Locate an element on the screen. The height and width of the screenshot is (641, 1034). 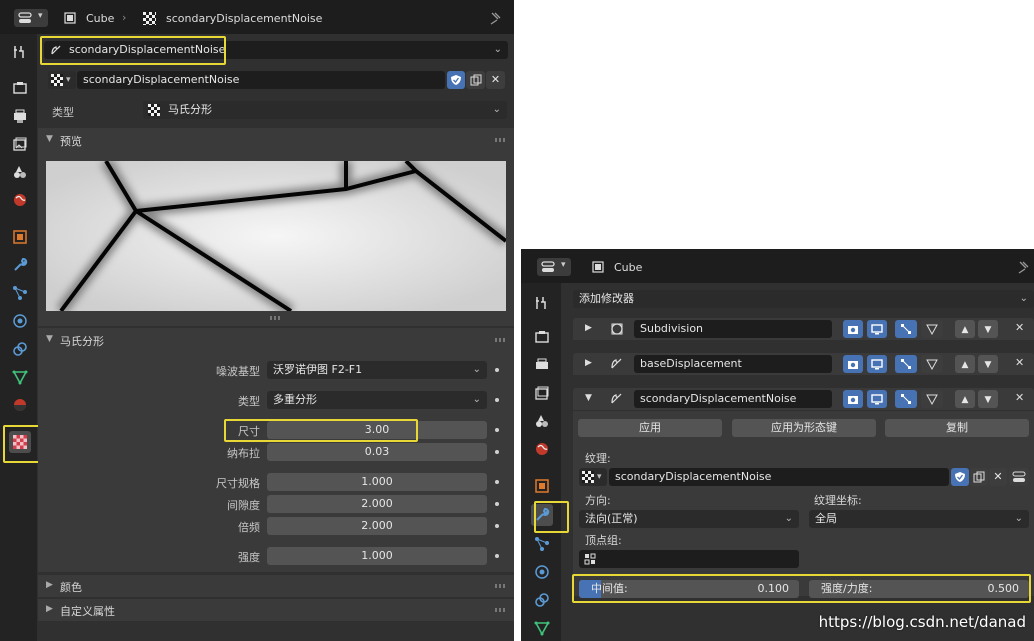
modifier-name-field: baseDisplacement is located at coordinates (733, 364).